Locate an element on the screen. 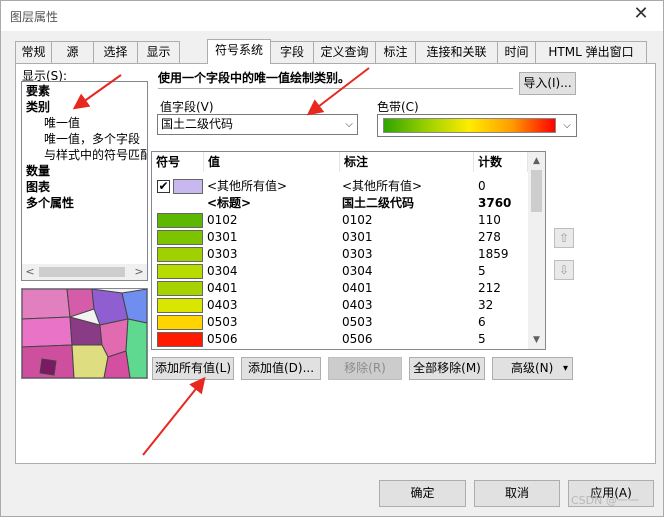 The width and height of the screenshot is (664, 517). tab-selection: 选择 is located at coordinates (115, 52).